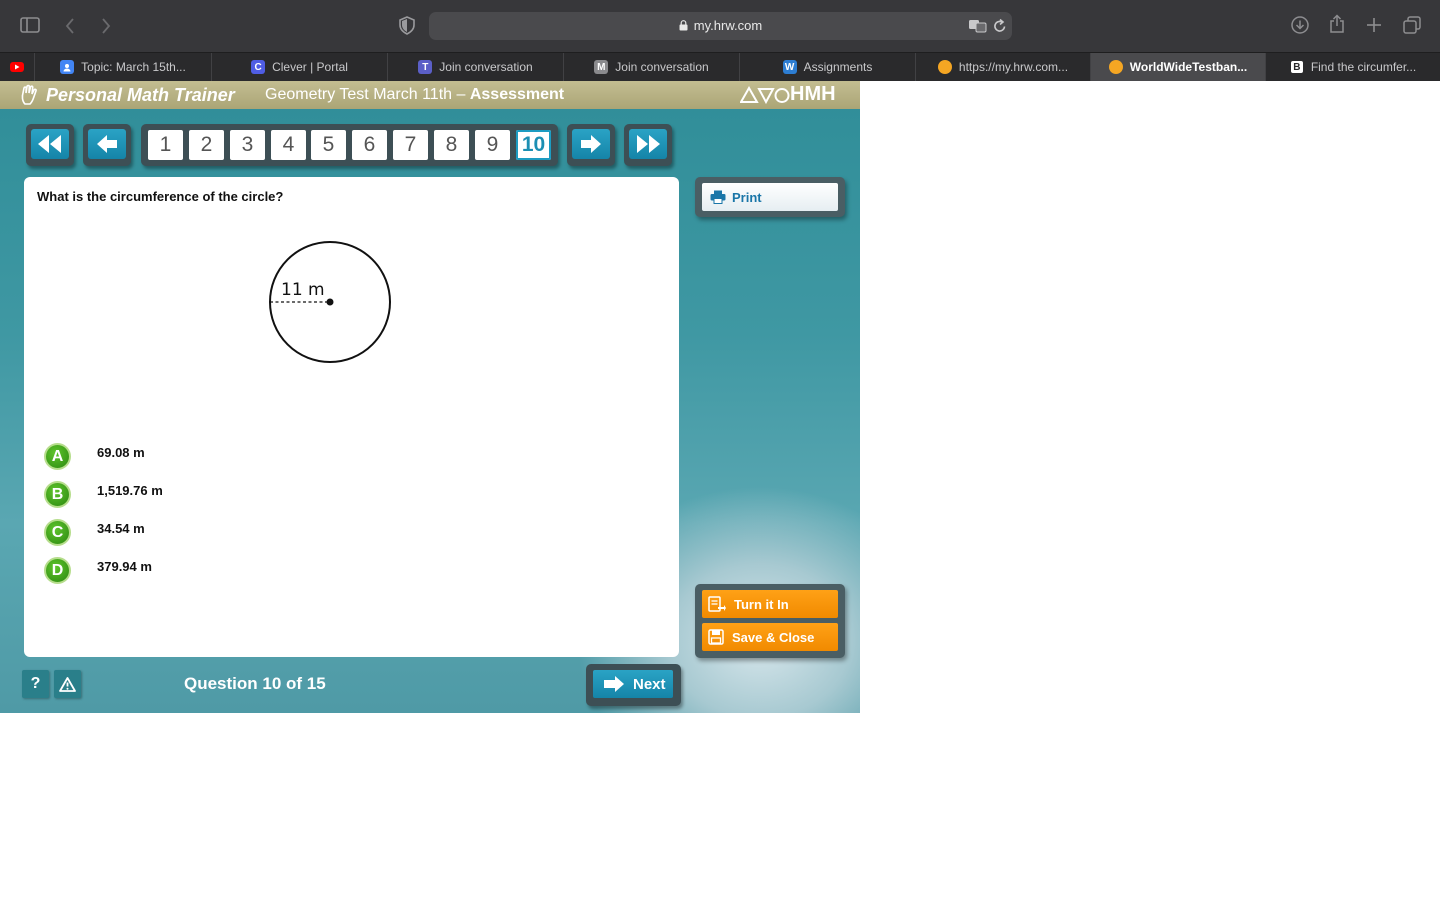  I want to click on choice-a: A 69.08 m, so click(94, 456).